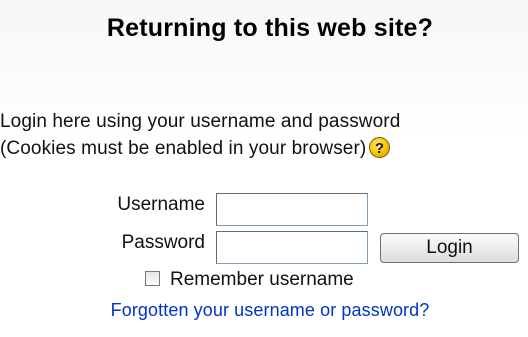  Describe the element at coordinates (152, 278) in the screenshot. I see `remember-username-checkbox` at that location.